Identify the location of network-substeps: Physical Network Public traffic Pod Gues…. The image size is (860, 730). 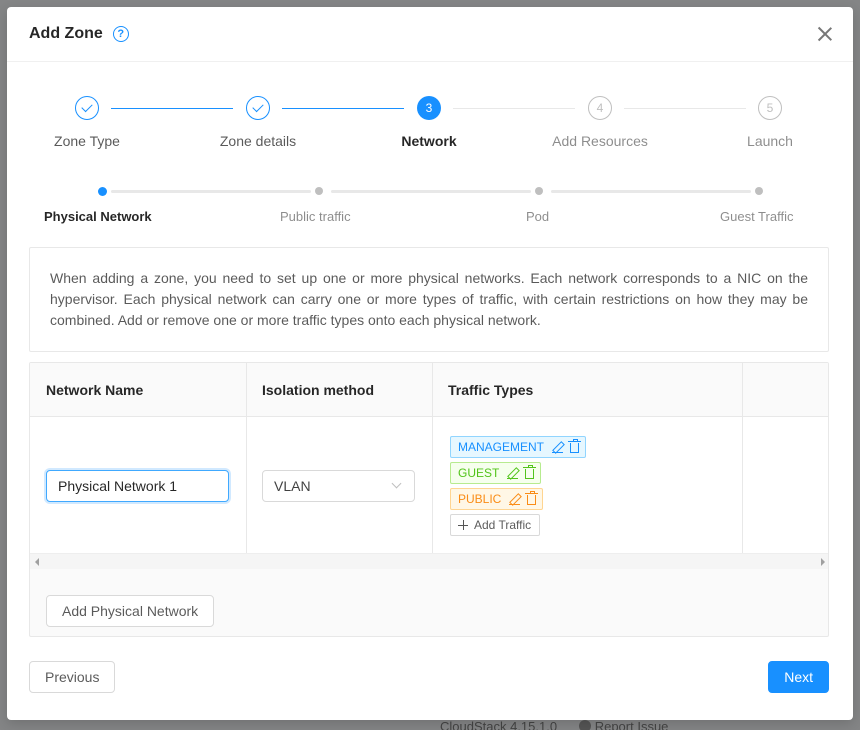
(430, 205).